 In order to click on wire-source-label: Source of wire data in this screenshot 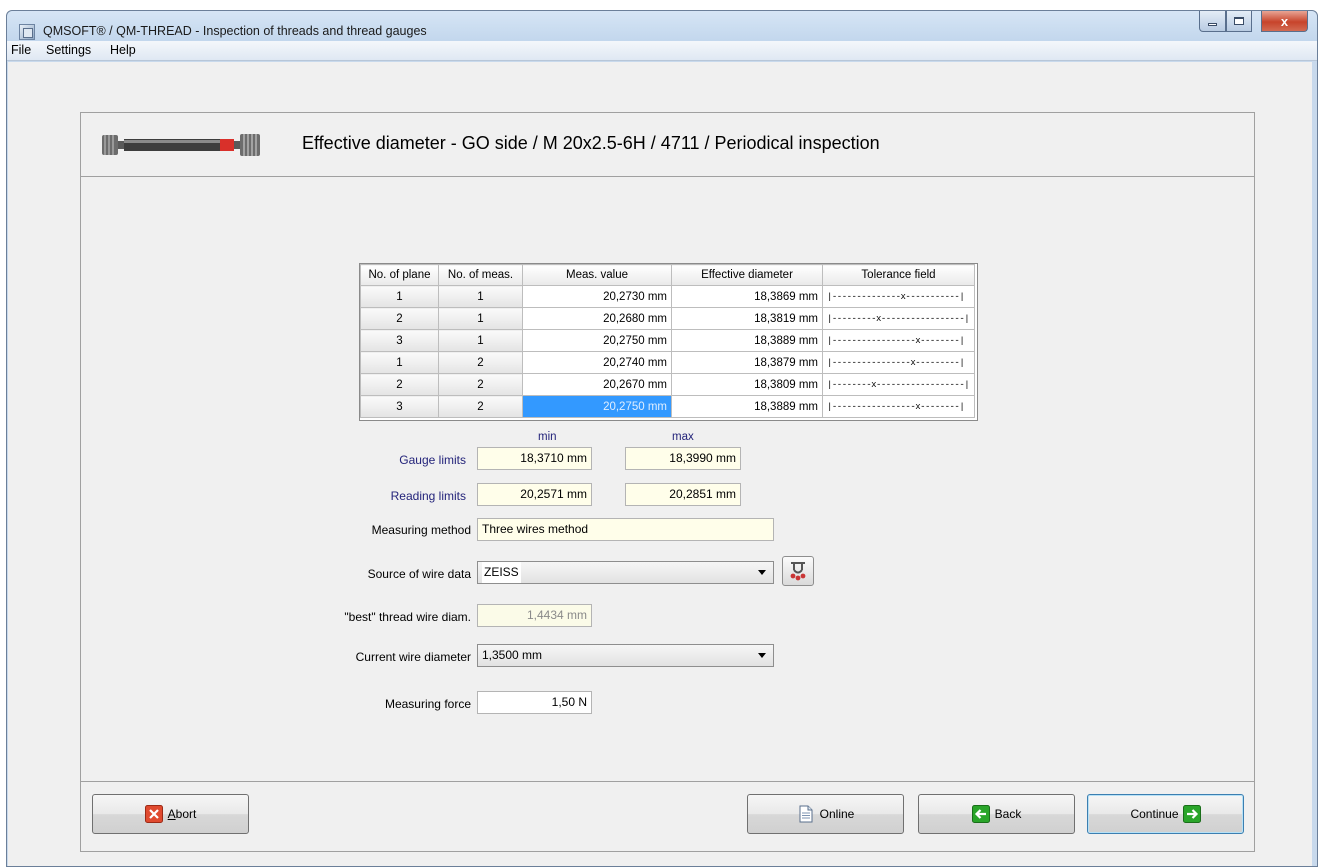, I will do `click(419, 574)`.